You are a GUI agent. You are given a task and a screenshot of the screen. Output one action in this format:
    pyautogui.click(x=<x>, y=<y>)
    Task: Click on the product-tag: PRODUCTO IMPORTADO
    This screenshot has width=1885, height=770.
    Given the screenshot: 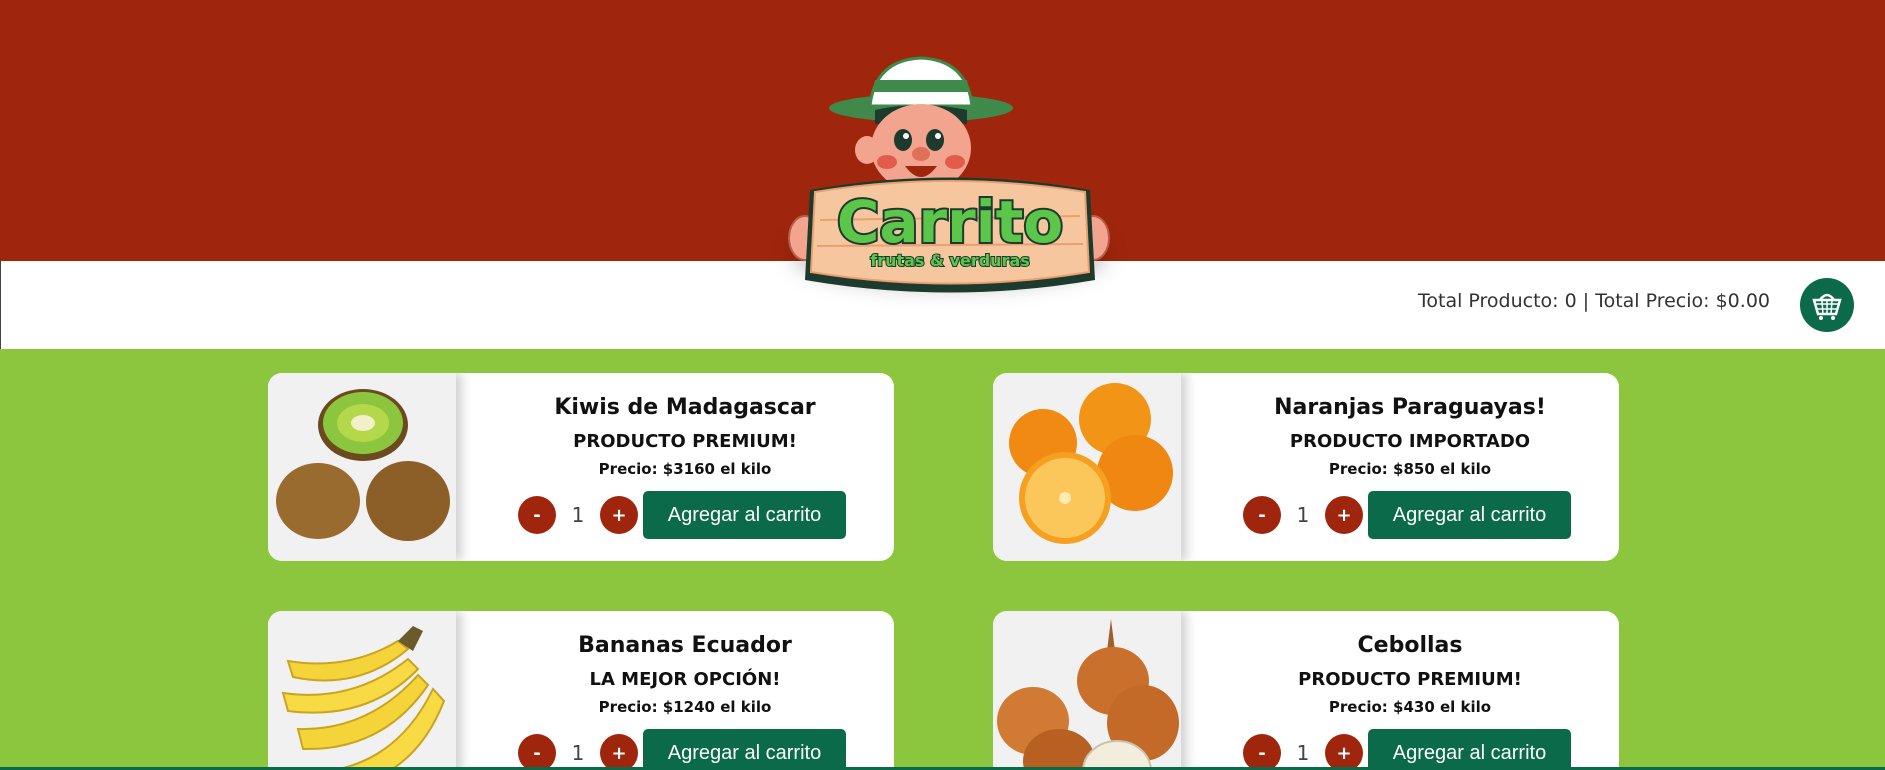 What is the action you would take?
    pyautogui.click(x=1410, y=441)
    